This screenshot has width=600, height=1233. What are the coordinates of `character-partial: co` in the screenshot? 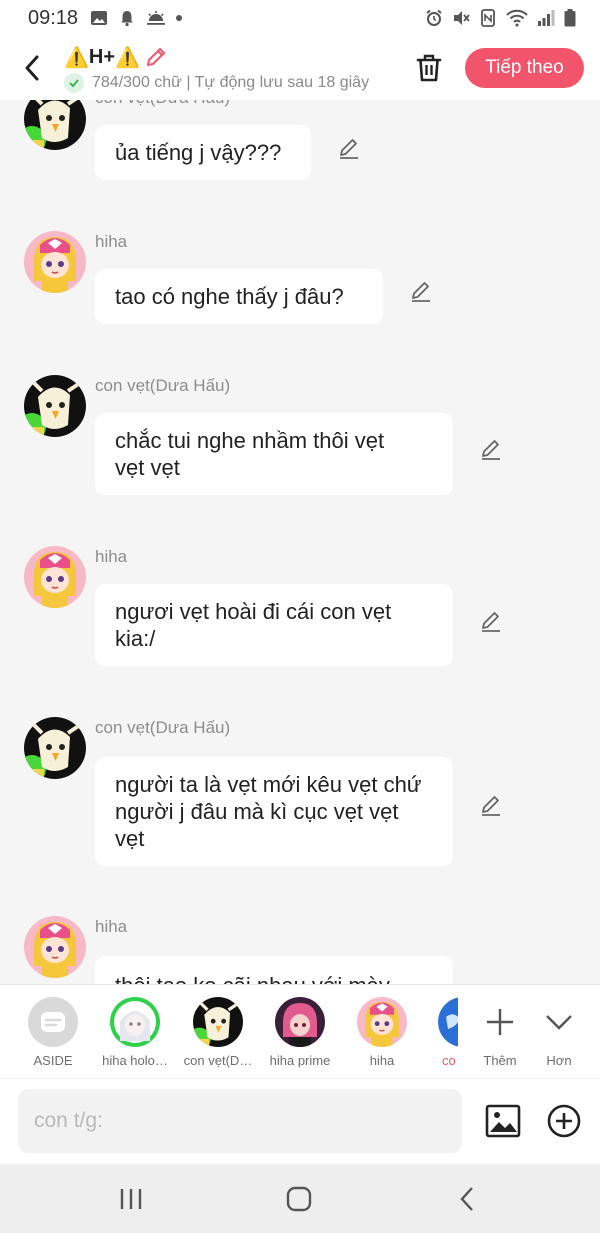 It's located at (441, 1032).